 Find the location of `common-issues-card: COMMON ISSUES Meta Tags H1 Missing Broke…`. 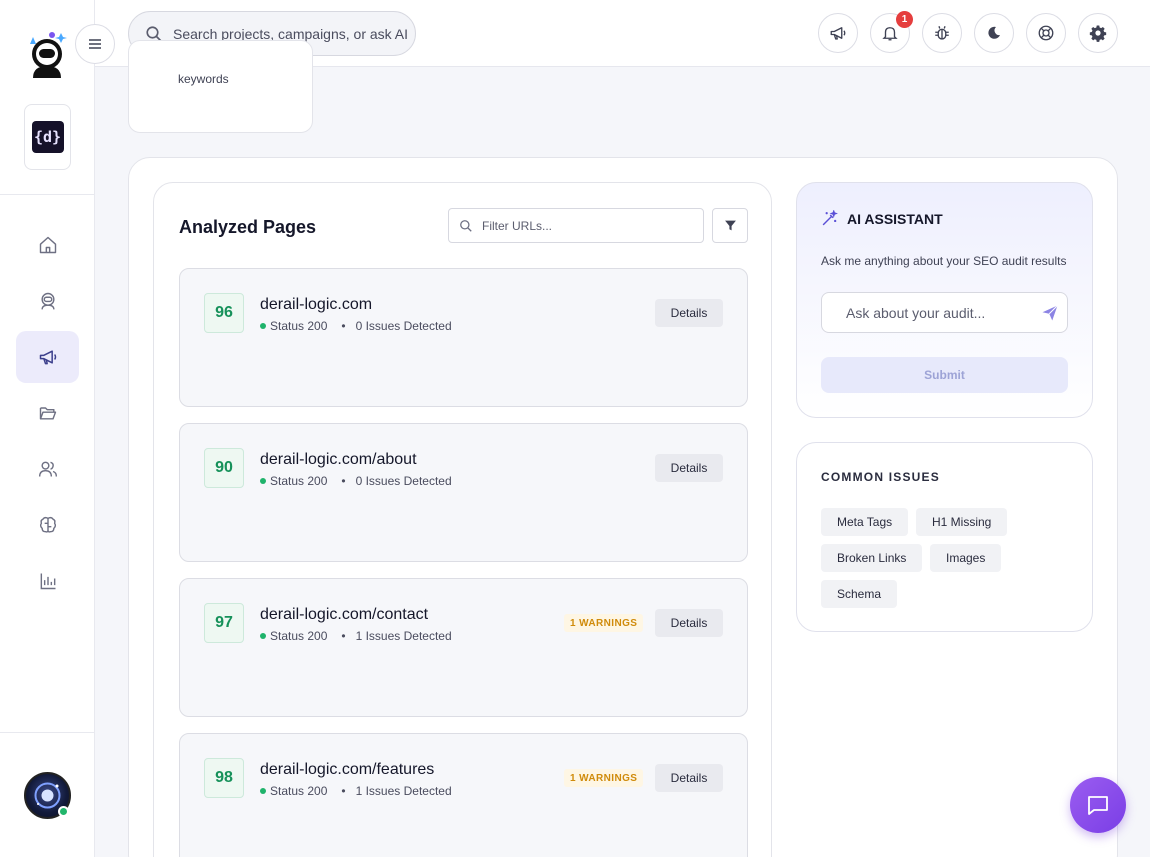

common-issues-card: COMMON ISSUES Meta Tags H1 Missing Broke… is located at coordinates (944, 537).